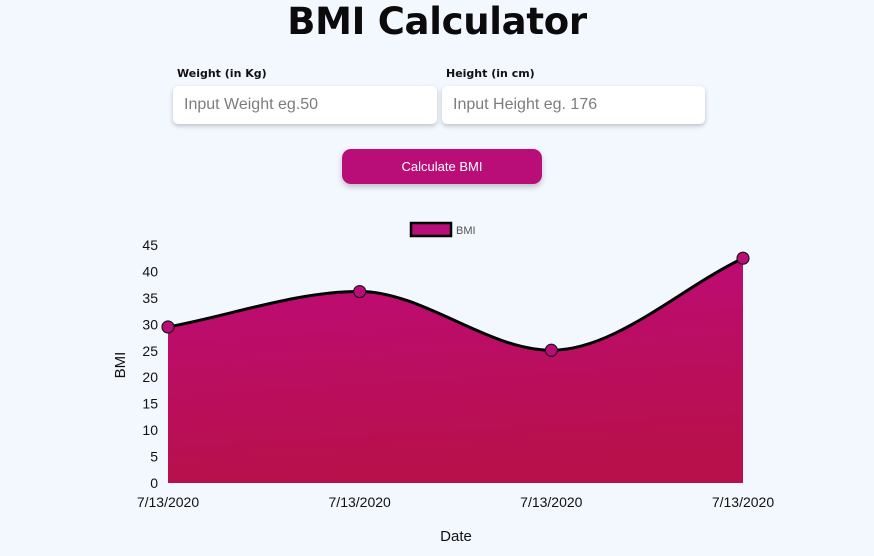 Image resolution: width=874 pixels, height=556 pixels. What do you see at coordinates (150, 351) in the screenshot?
I see `y-tick-label: 25` at bounding box center [150, 351].